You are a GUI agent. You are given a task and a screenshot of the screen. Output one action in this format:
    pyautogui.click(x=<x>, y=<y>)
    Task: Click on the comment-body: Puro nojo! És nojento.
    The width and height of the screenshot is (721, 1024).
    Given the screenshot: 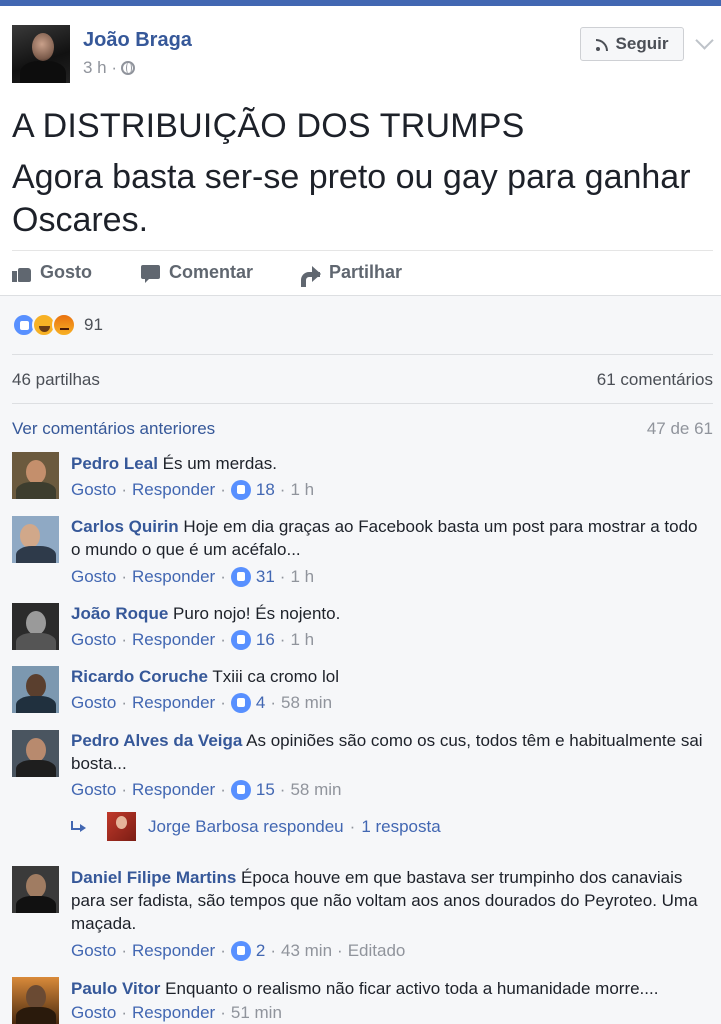 What is the action you would take?
    pyautogui.click(x=257, y=613)
    